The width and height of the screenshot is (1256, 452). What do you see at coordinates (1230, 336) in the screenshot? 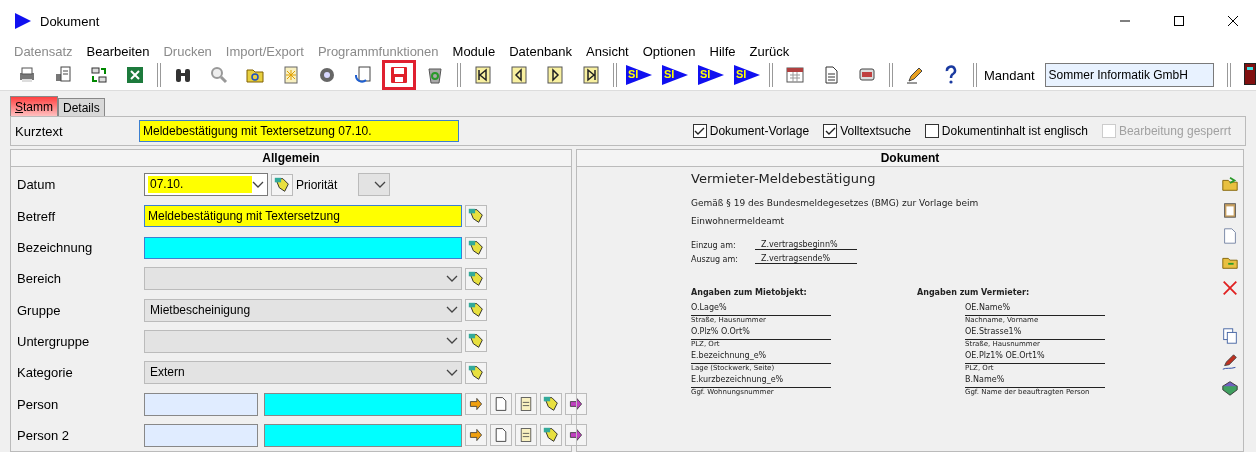
I see `copy-icon` at bounding box center [1230, 336].